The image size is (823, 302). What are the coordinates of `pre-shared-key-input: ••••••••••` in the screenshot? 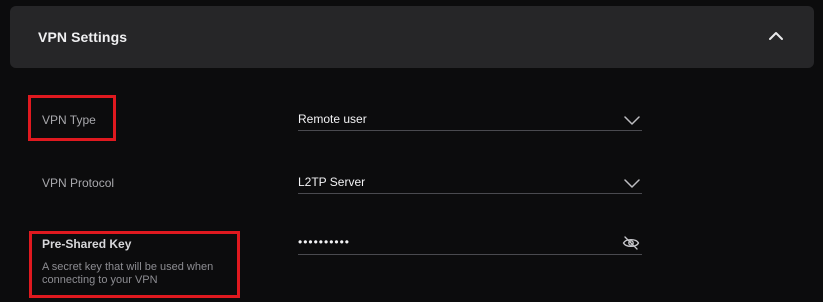 It's located at (448, 242).